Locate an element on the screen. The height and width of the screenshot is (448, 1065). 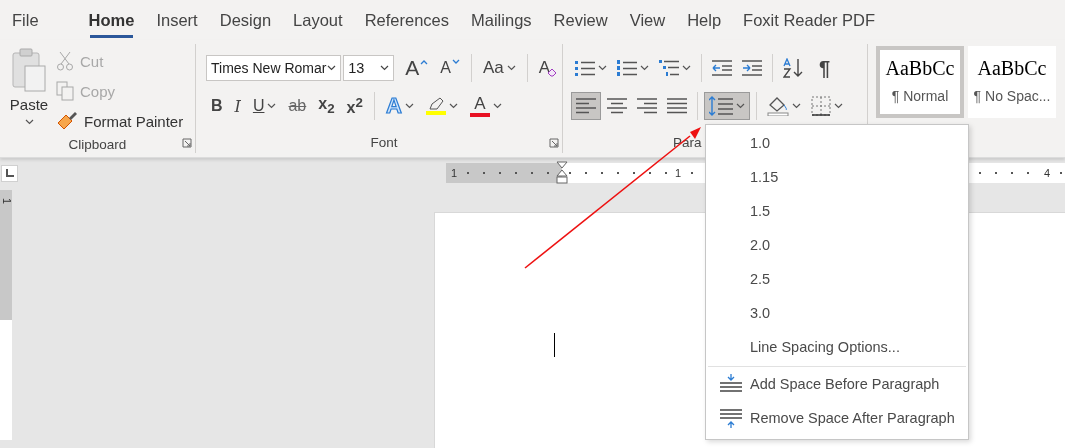
ruler-number: 4 is located at coordinates (1046, 173).